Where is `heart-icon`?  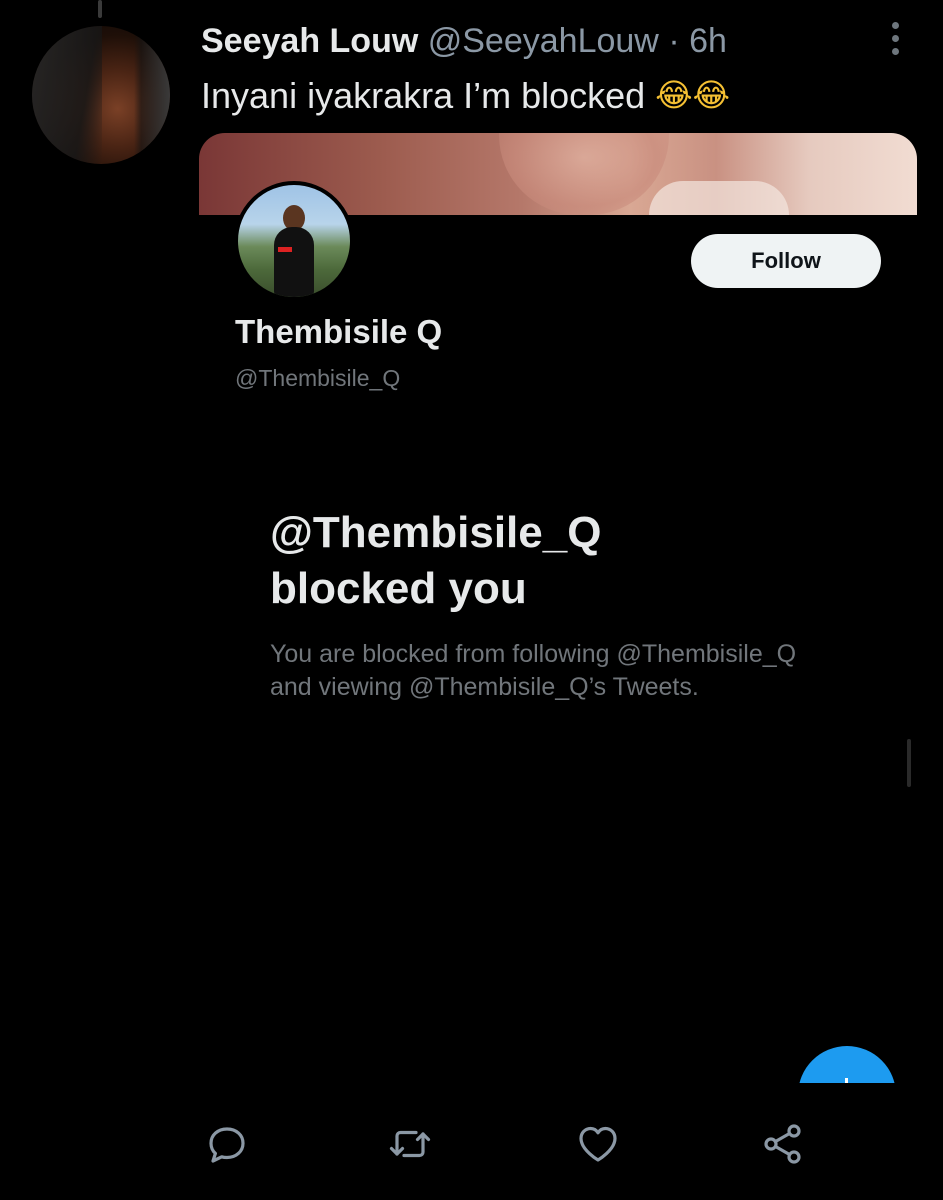
heart-icon is located at coordinates (598, 1144).